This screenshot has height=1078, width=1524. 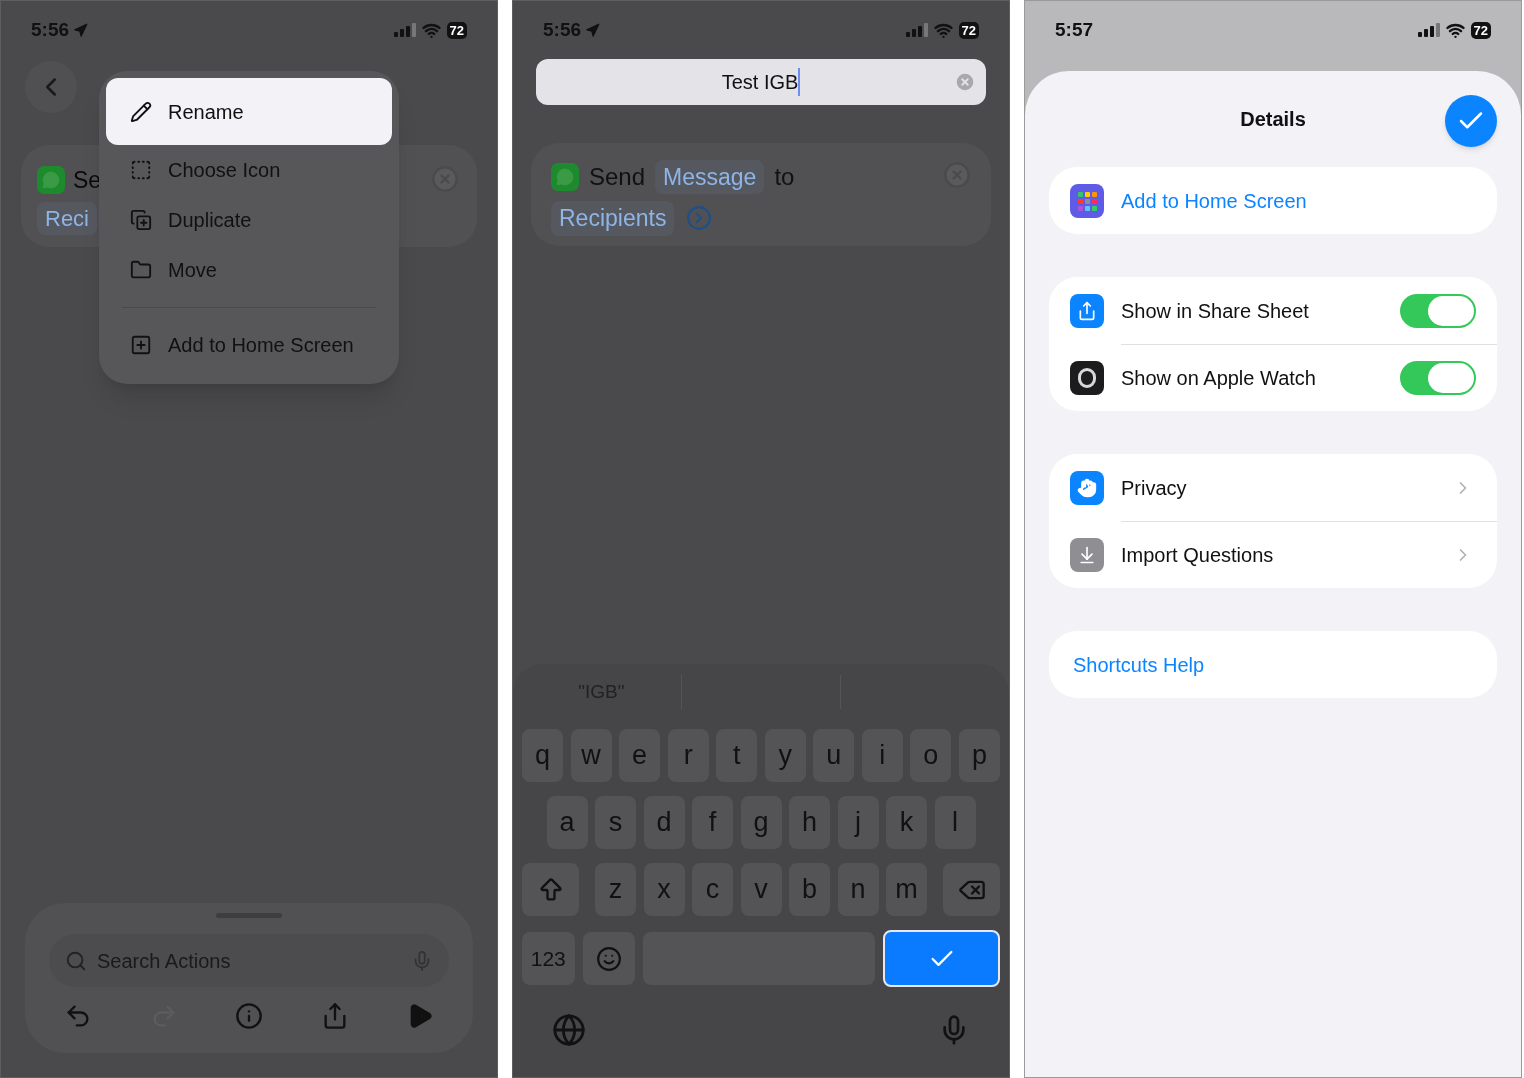 I want to click on emoji-icon, so click(x=608, y=958).